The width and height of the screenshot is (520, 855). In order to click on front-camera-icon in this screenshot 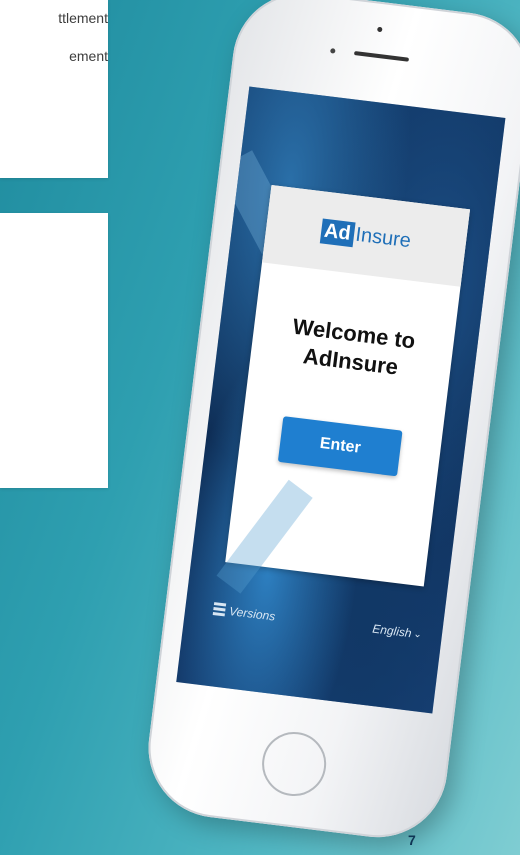, I will do `click(379, 29)`.